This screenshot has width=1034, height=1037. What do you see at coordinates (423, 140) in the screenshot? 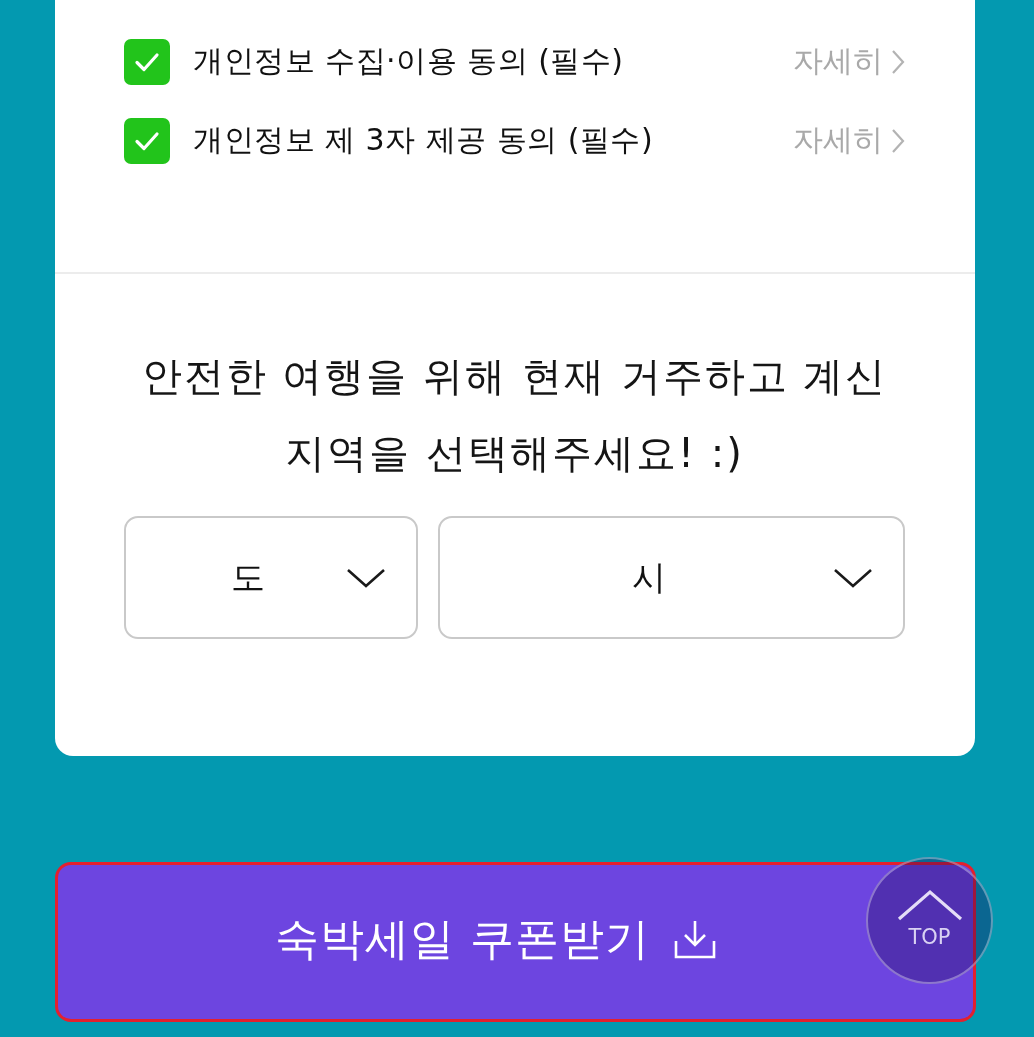
I see `agreement-label: 개인정보 제 3자 제공 동의 (필수)` at bounding box center [423, 140].